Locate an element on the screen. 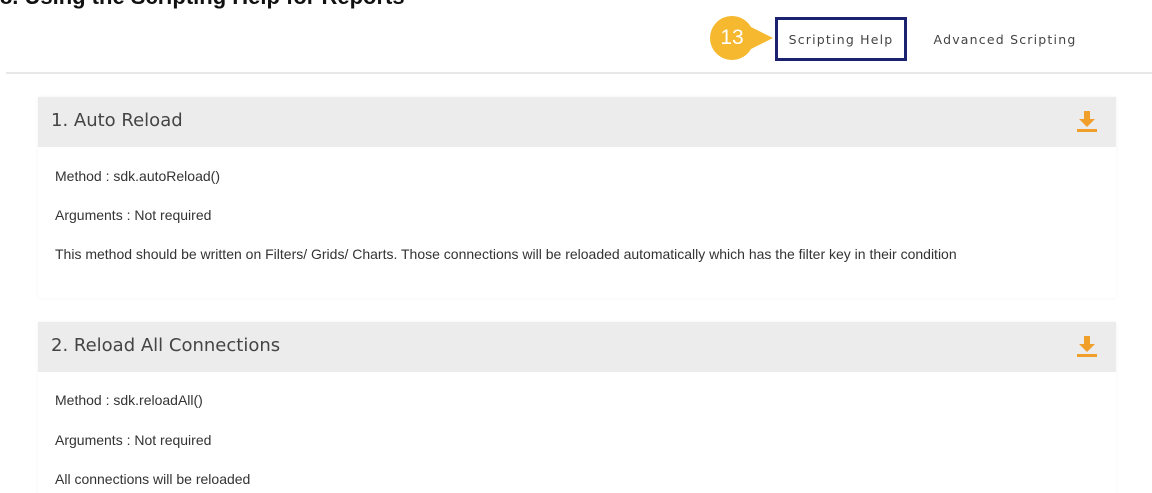 The height and width of the screenshot is (493, 1152). callout-number: 13 is located at coordinates (732, 37).